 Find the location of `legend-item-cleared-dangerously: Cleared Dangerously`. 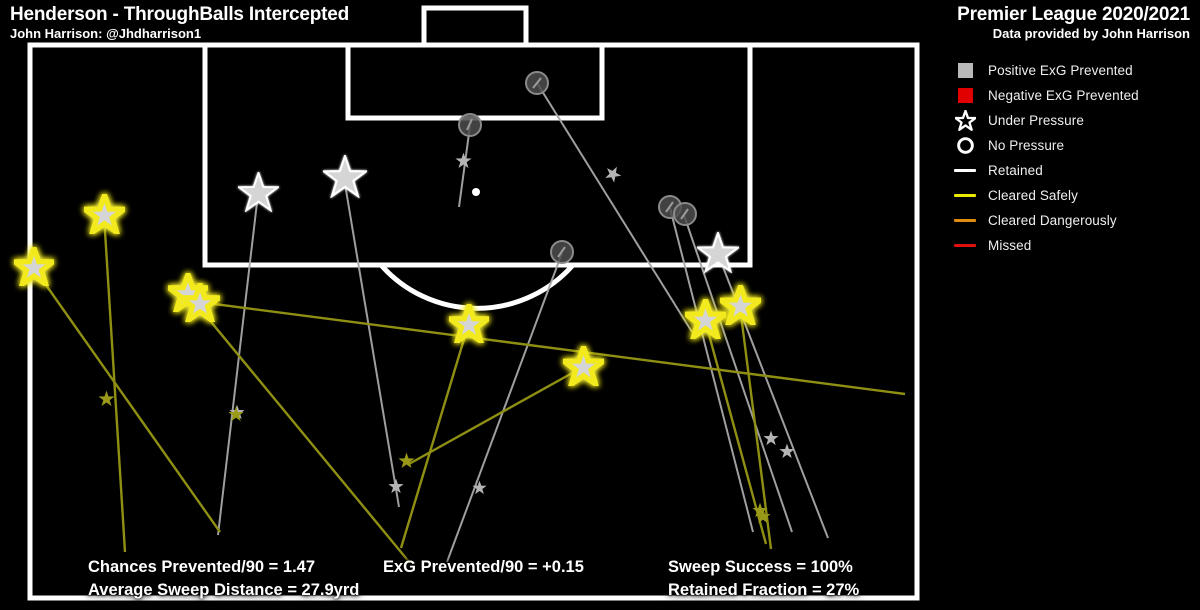

legend-item-cleared-dangerously: Cleared Dangerously is located at coordinates (1073, 220).